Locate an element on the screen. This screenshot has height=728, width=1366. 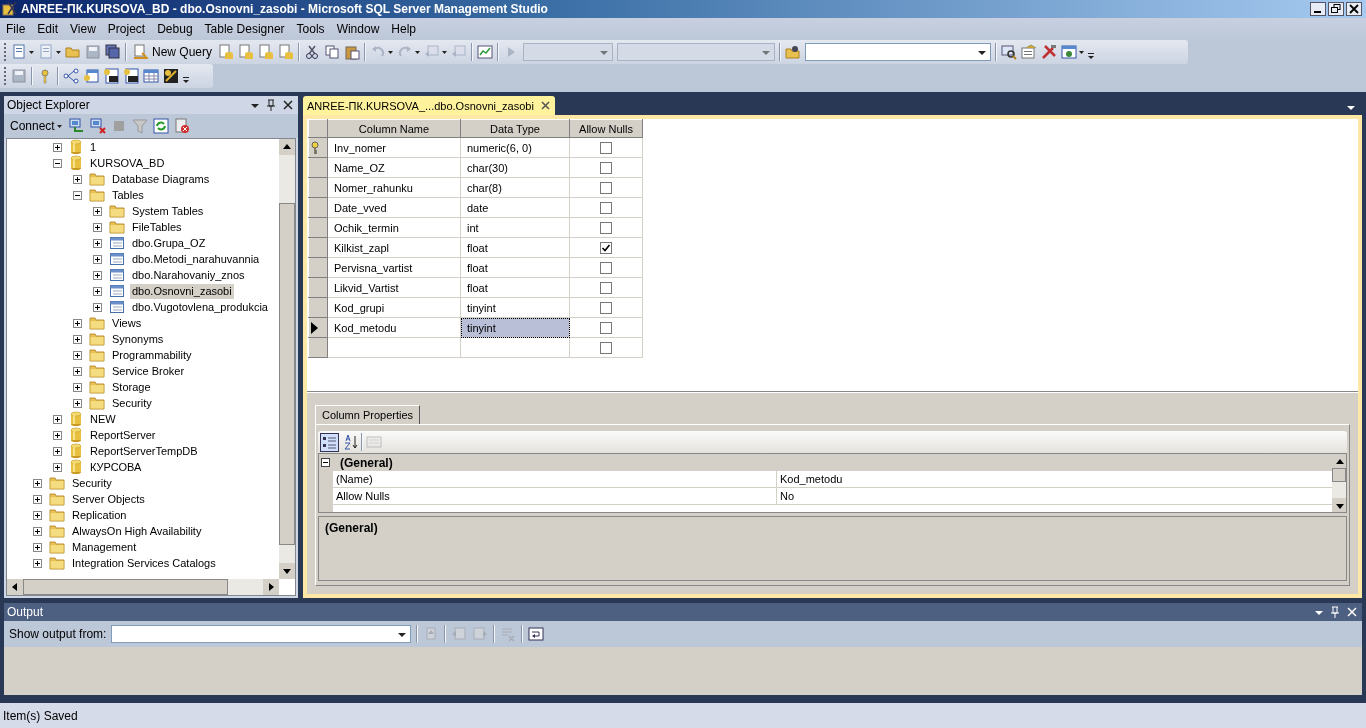
xml-index-icon is located at coordinates (131, 76).